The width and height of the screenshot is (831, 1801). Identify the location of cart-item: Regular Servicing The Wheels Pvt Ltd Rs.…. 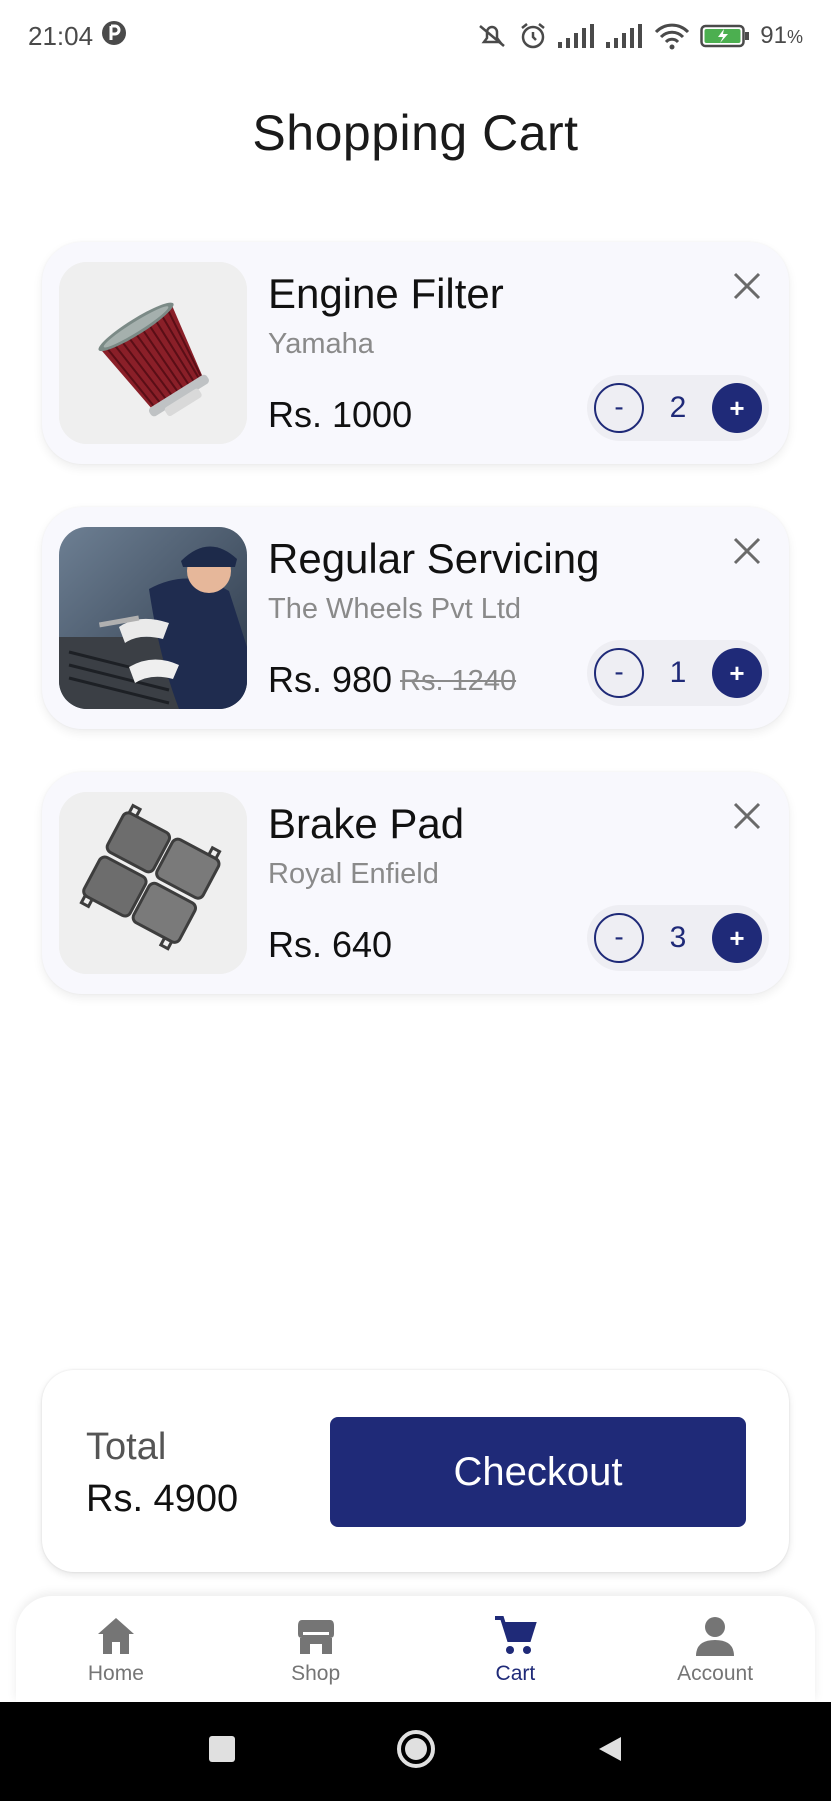
(415, 618).